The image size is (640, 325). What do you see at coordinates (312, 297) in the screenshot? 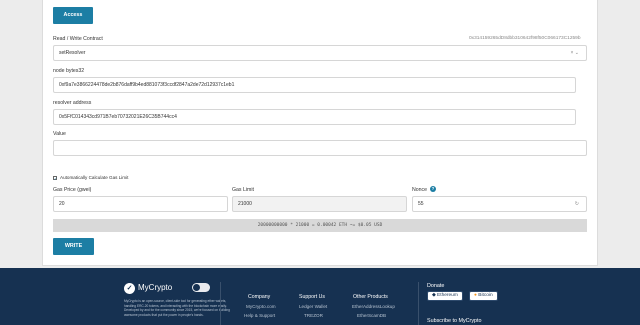
I see `support-title: Support Us` at bounding box center [312, 297].